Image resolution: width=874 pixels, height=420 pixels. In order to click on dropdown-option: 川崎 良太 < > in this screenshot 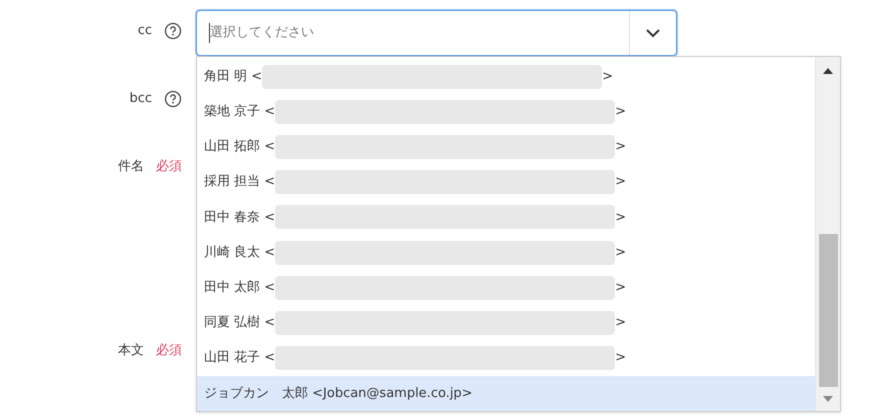, I will do `click(506, 252)`.